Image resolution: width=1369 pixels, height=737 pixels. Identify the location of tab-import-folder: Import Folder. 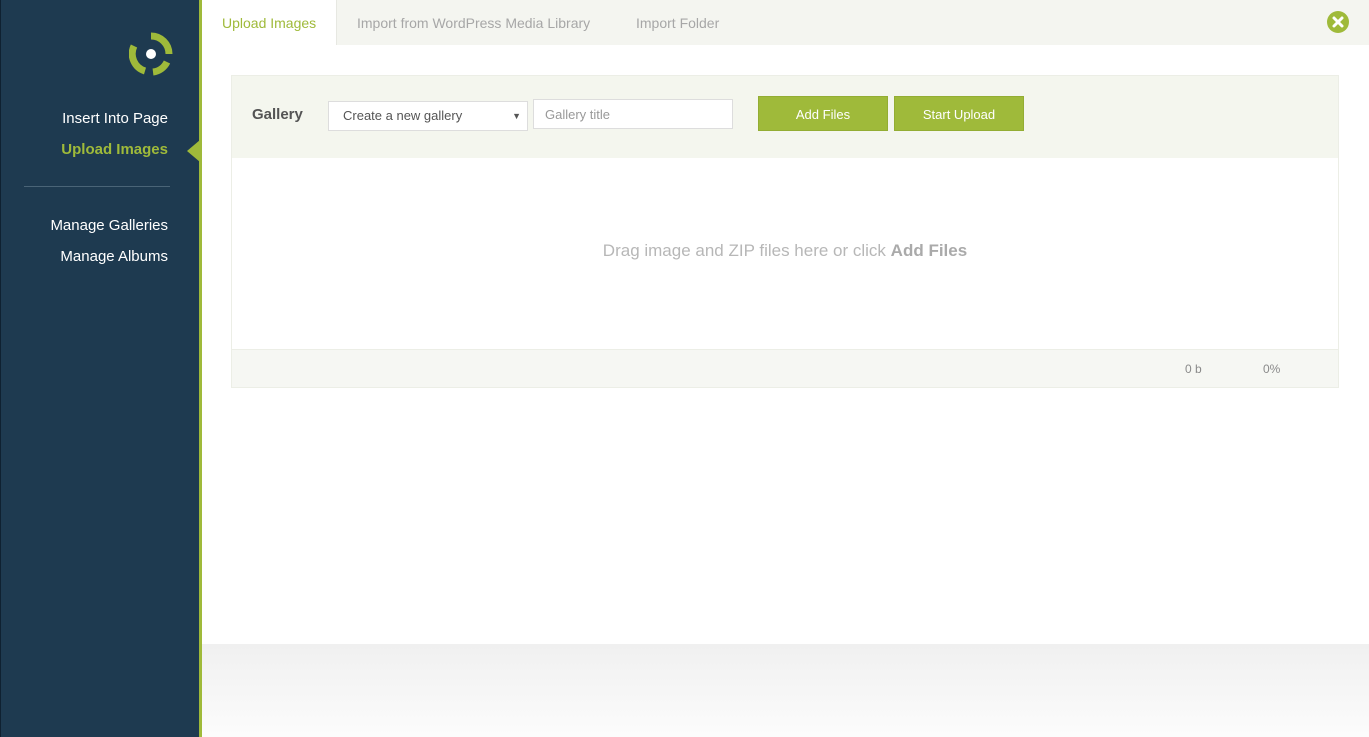
(677, 22).